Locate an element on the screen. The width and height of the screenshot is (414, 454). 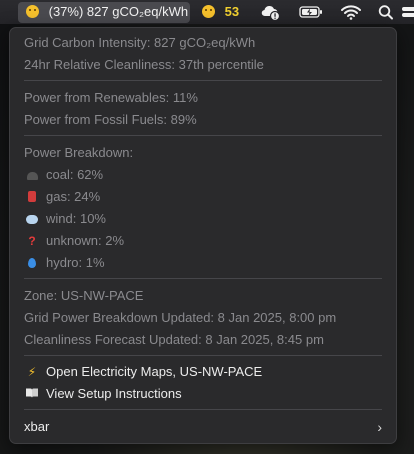
menu-item-coal: coal: 62% is located at coordinates (63, 175).